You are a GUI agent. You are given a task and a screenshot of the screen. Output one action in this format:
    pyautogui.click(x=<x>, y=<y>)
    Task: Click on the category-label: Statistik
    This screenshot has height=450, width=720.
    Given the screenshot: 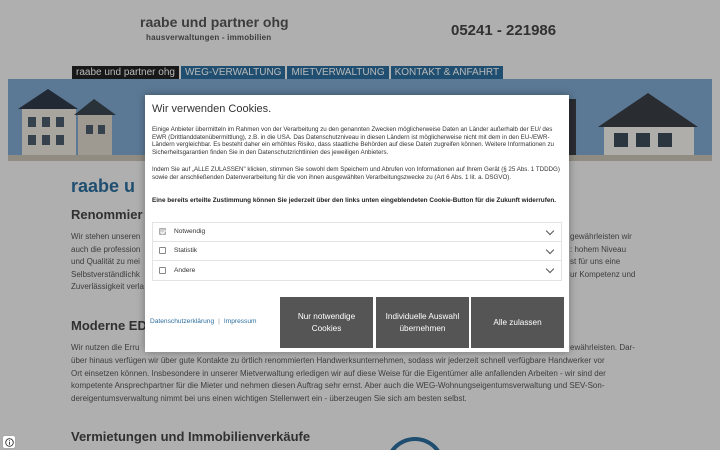 What is the action you would take?
    pyautogui.click(x=186, y=251)
    